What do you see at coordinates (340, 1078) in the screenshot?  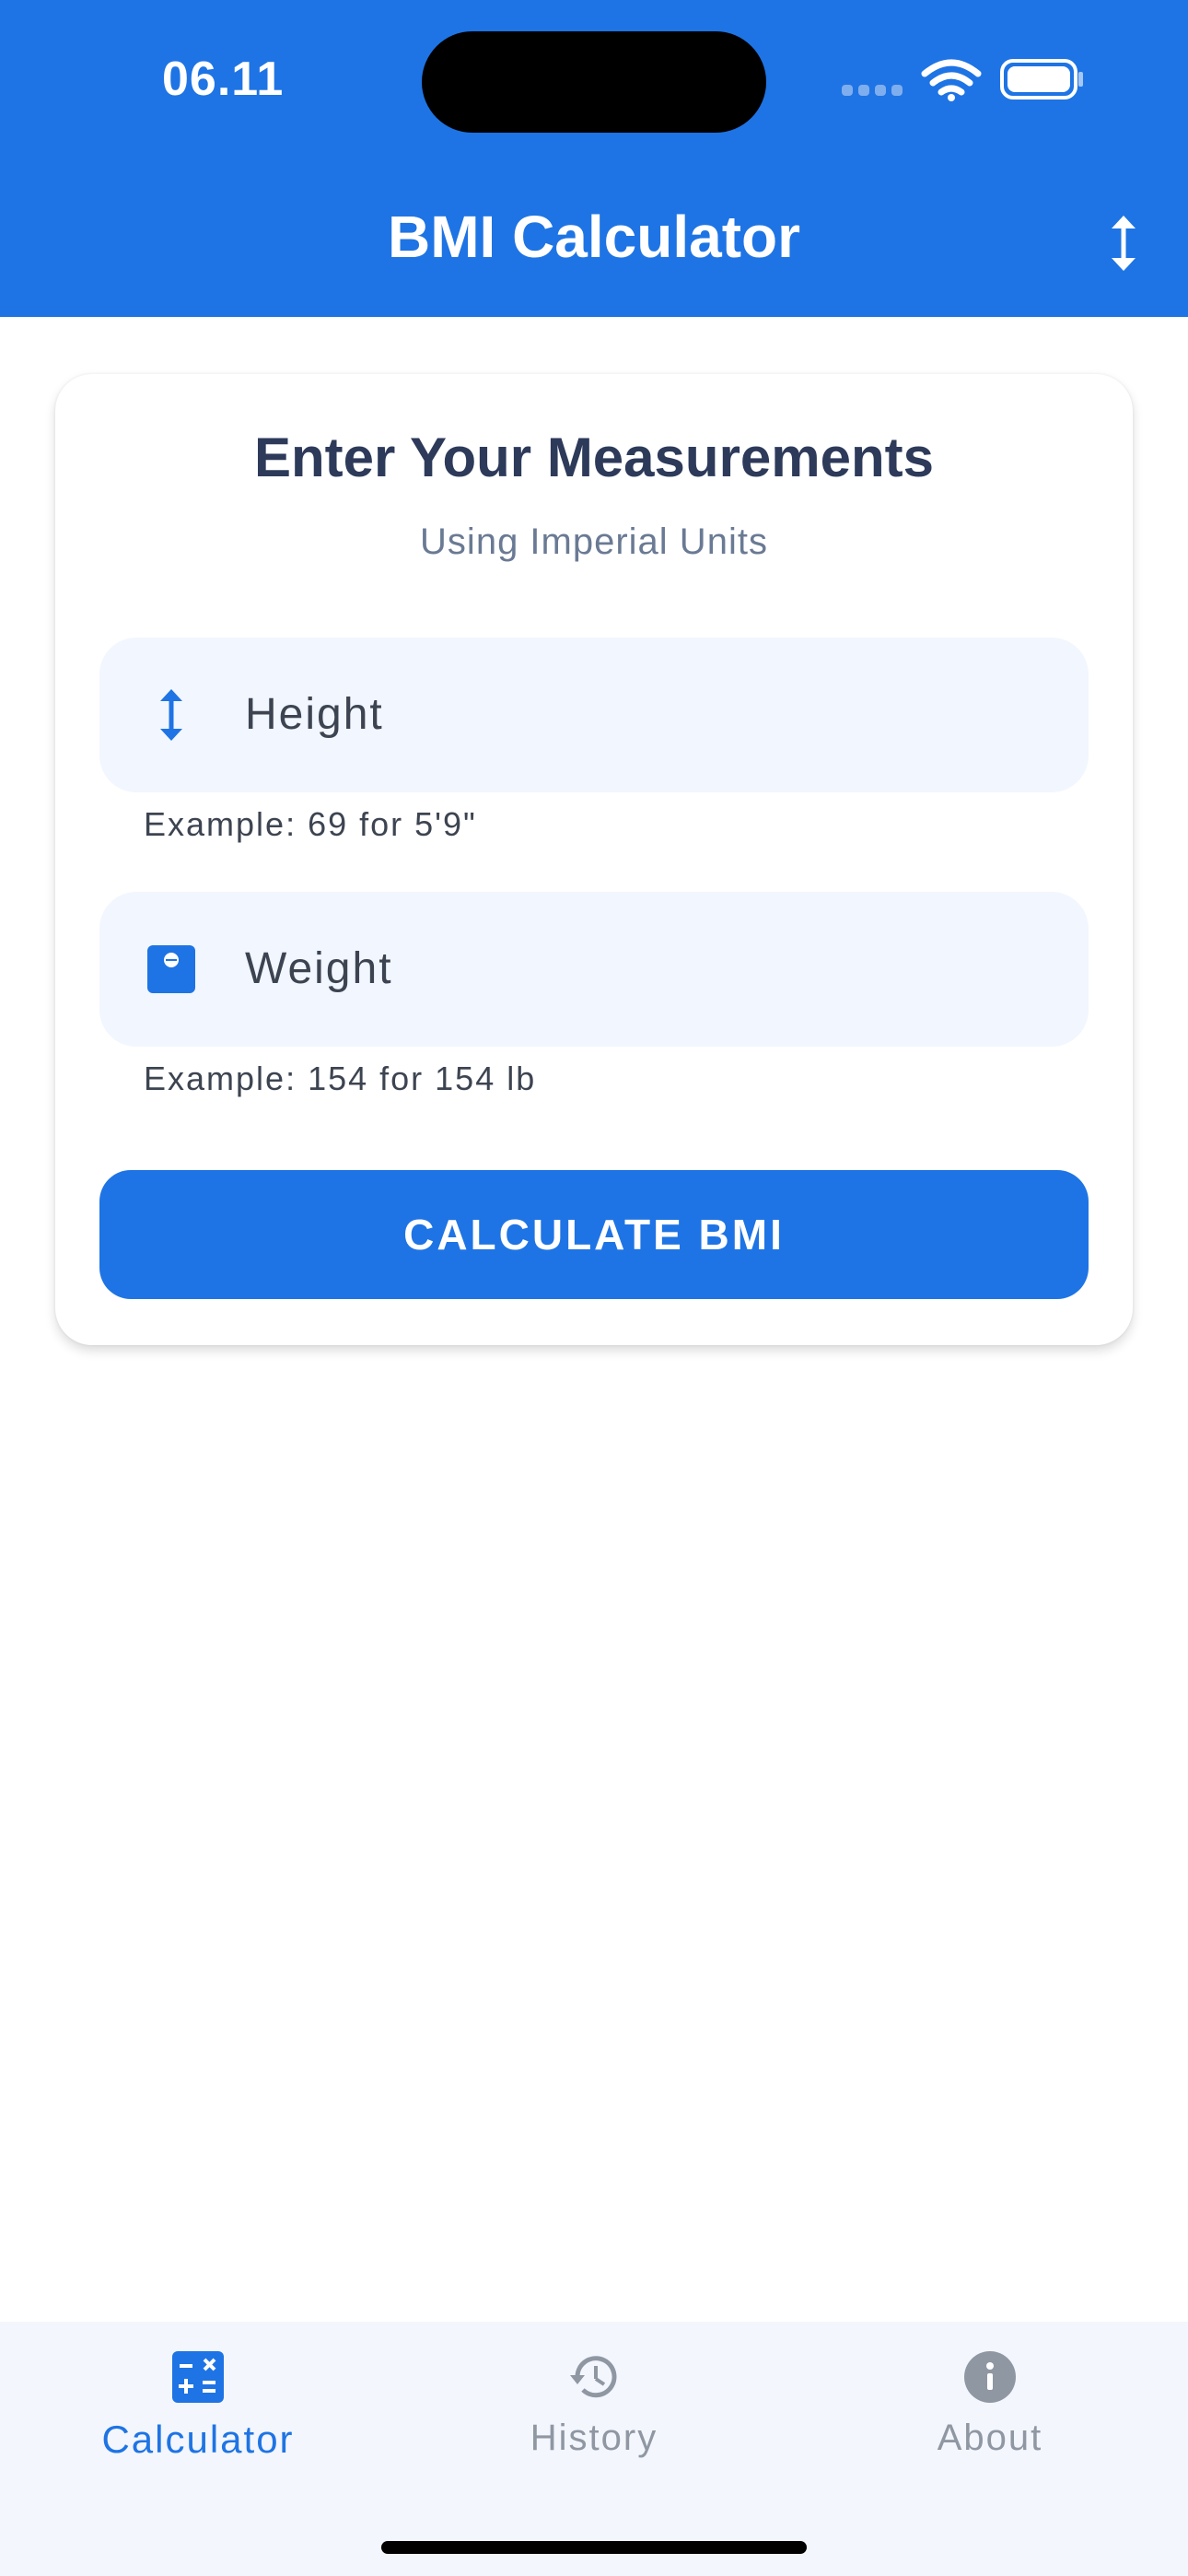 I see `weight-helper-text: Example: 154 for 154 lb` at bounding box center [340, 1078].